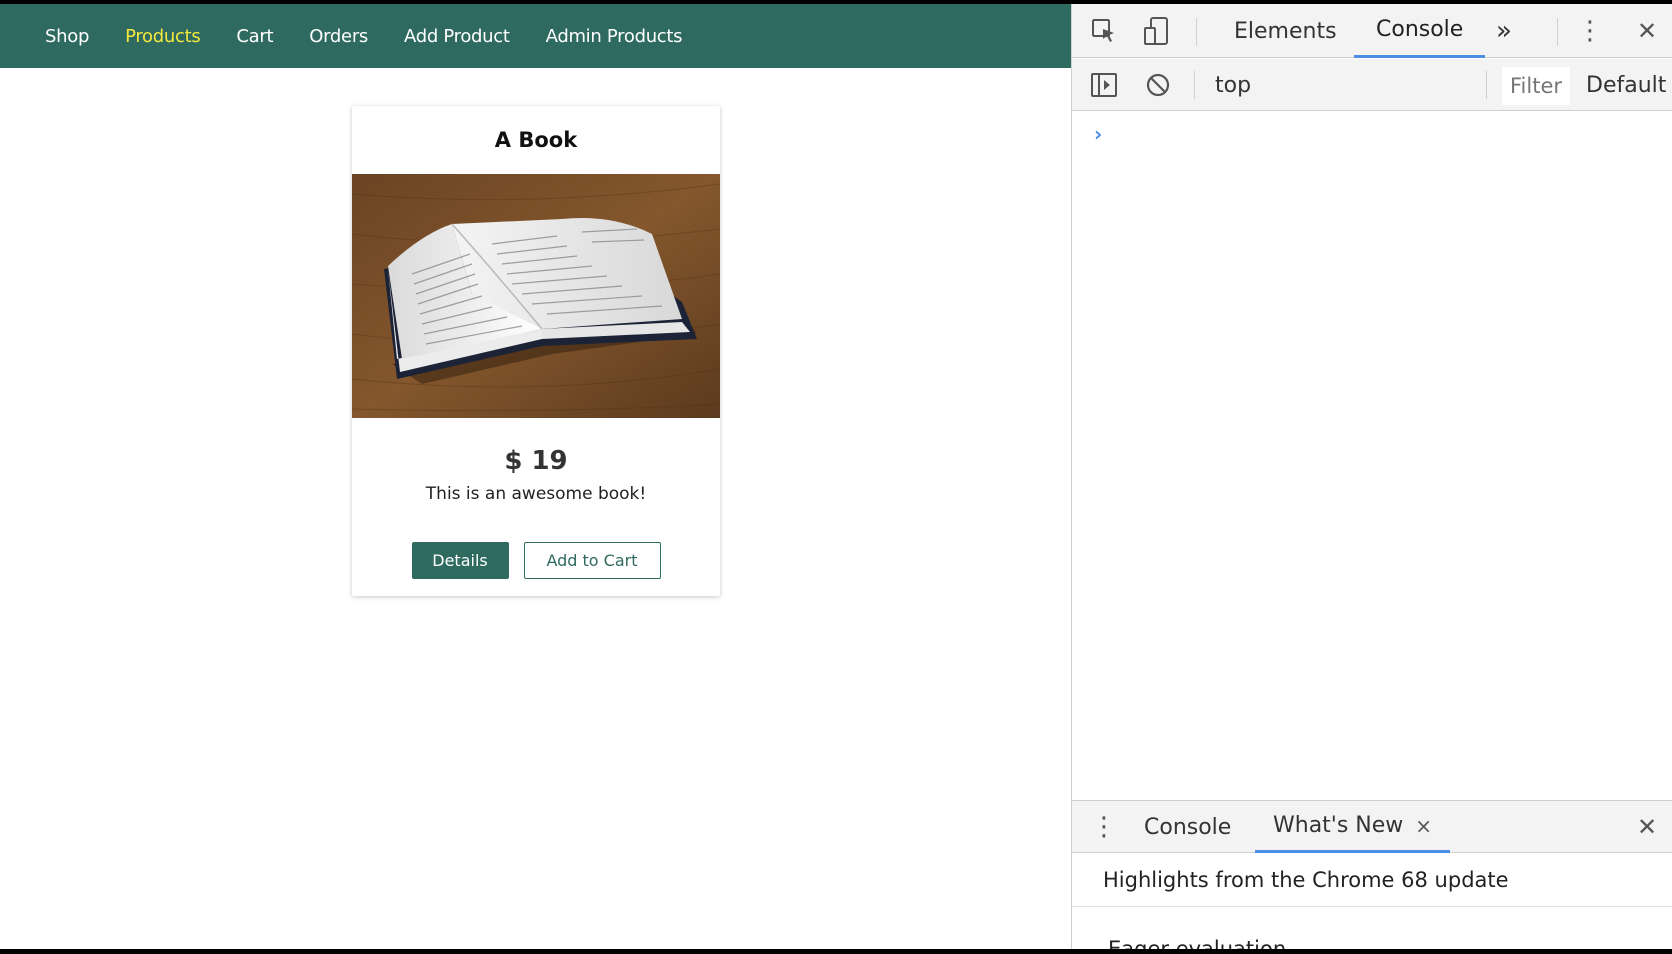 The image size is (1672, 954). Describe the element at coordinates (67, 36) in the screenshot. I see `nav-item-shop: Shop` at that location.